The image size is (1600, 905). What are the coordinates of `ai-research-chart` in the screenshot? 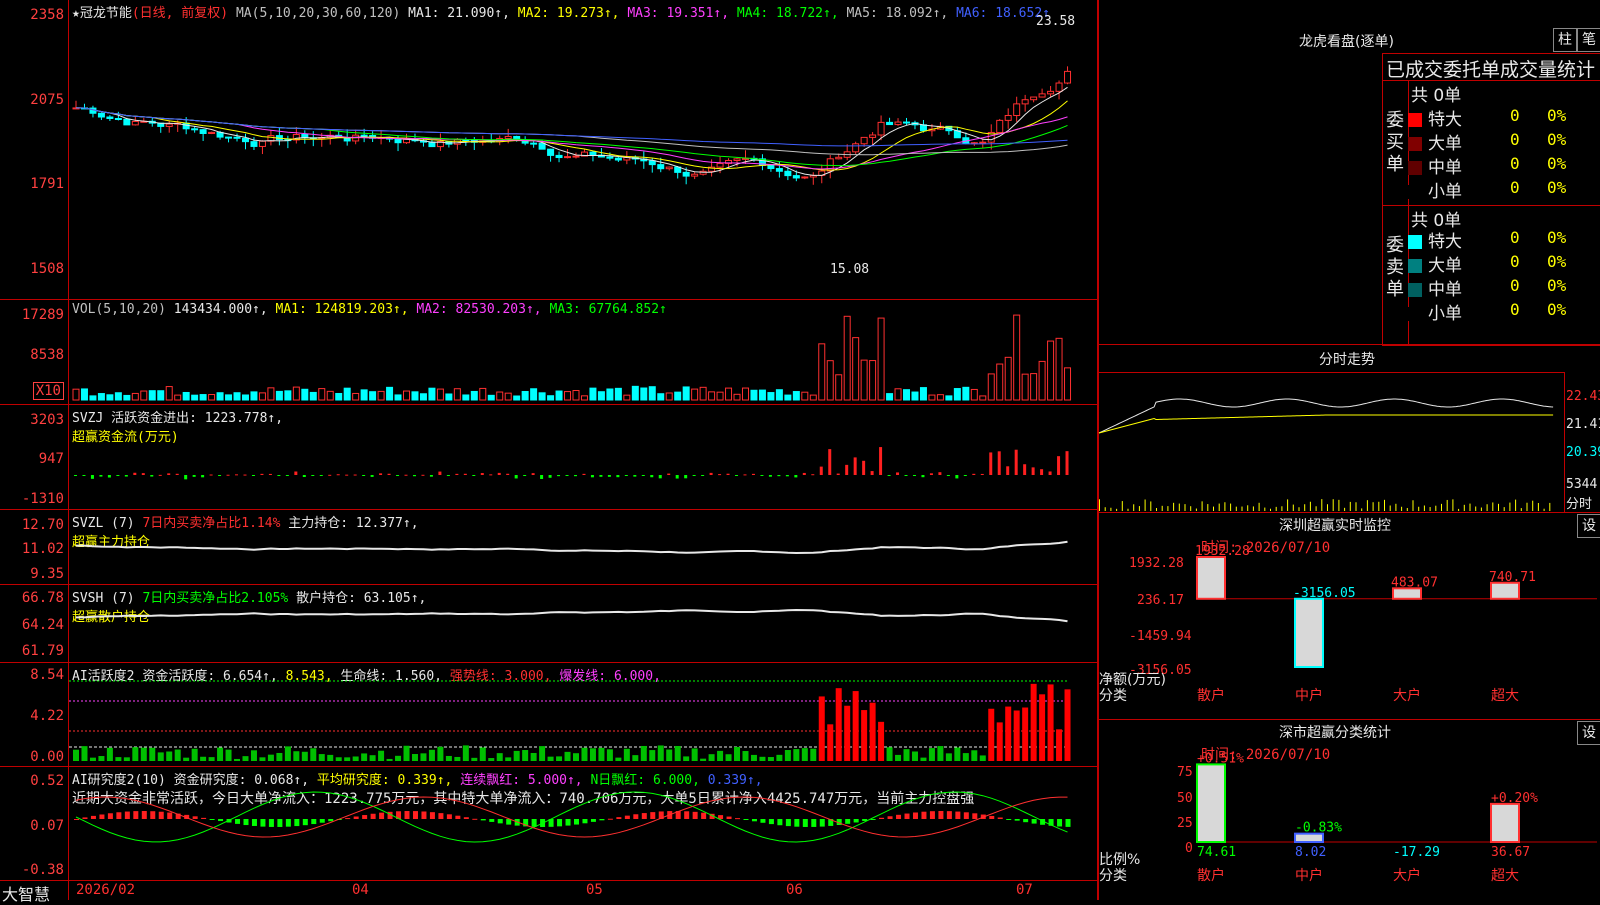 It's located at (583, 823).